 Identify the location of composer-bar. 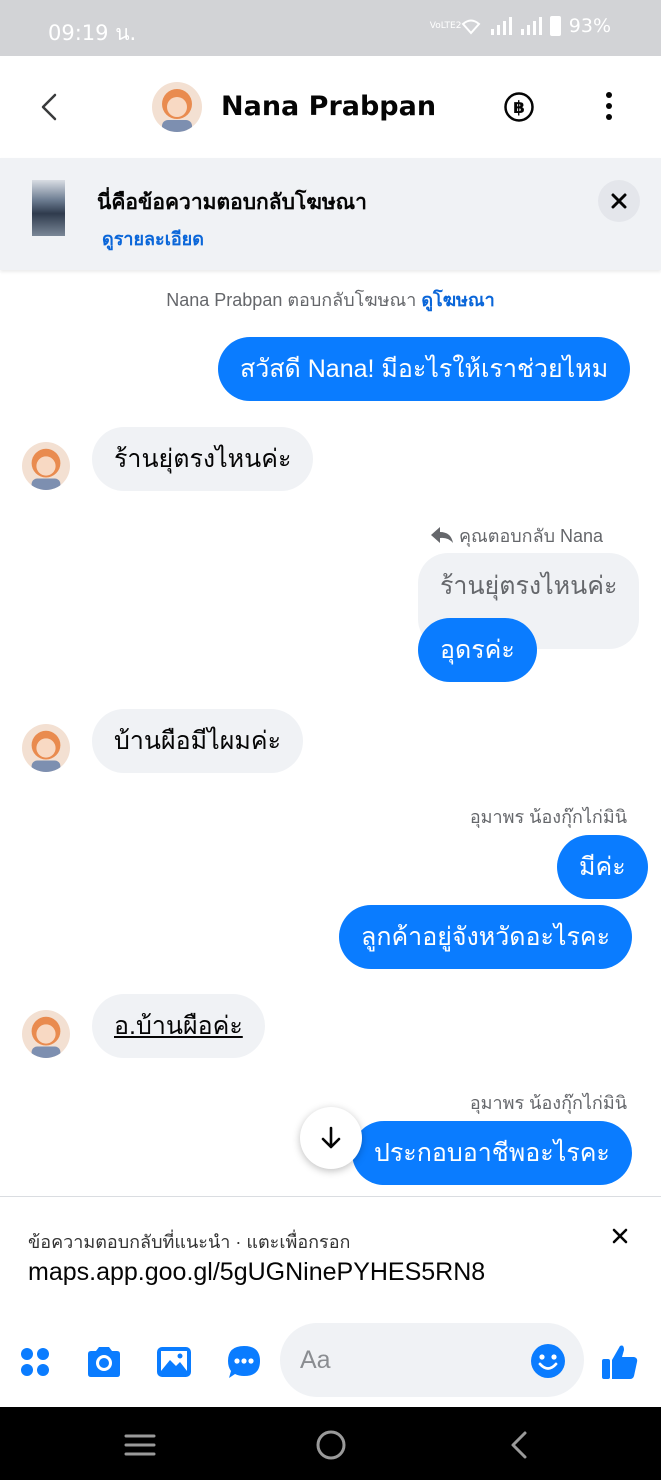
(330, 1363).